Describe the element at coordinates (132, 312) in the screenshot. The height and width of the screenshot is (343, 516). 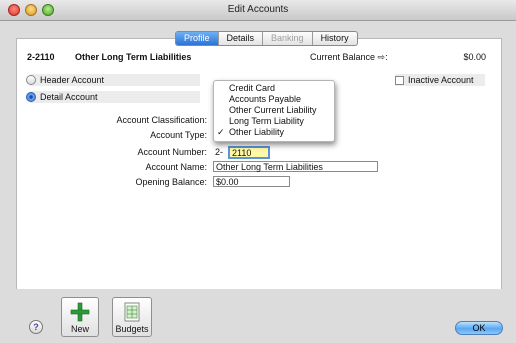
I see `spreadsheet-icon` at that location.